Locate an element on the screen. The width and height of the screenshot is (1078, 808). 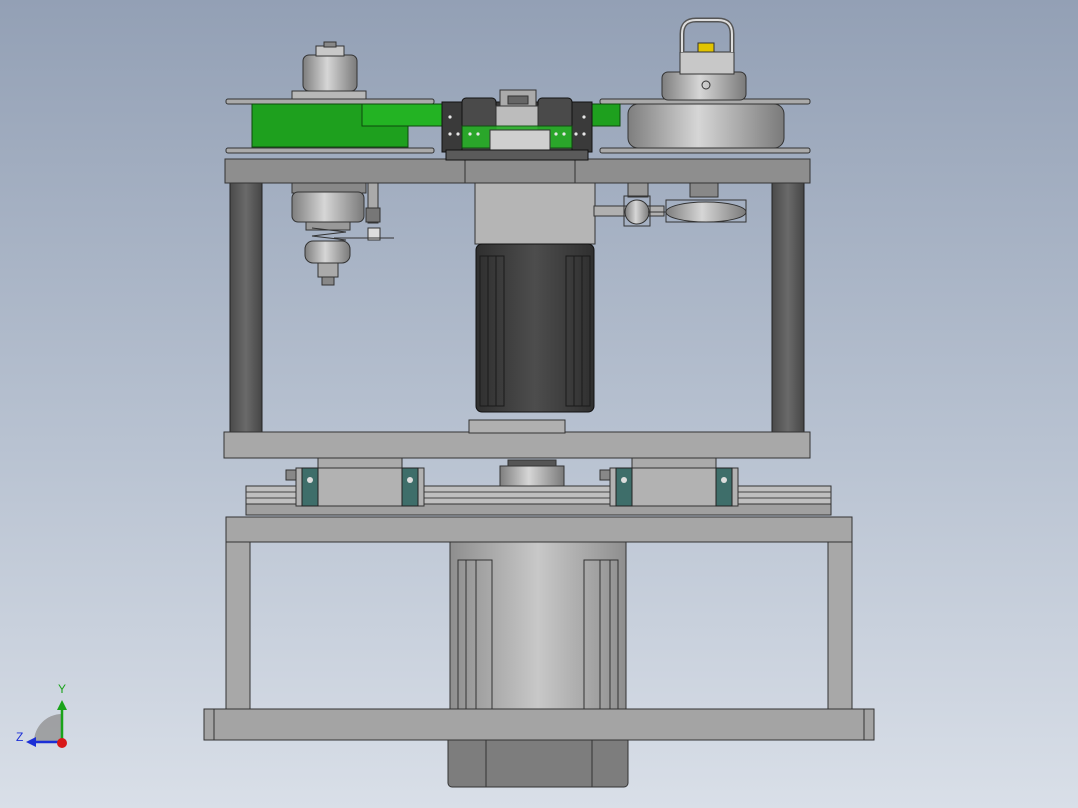
center-motor is located at coordinates (535, 297).